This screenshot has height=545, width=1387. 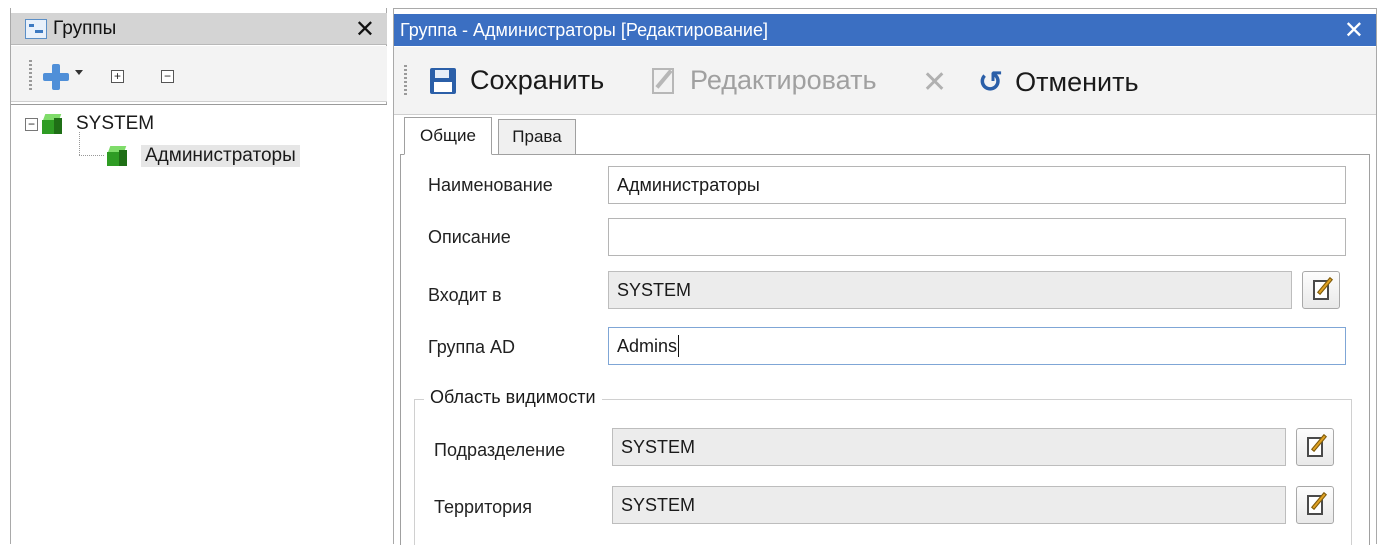 What do you see at coordinates (115, 123) in the screenshot?
I see `tree-node-label: SYSTEM` at bounding box center [115, 123].